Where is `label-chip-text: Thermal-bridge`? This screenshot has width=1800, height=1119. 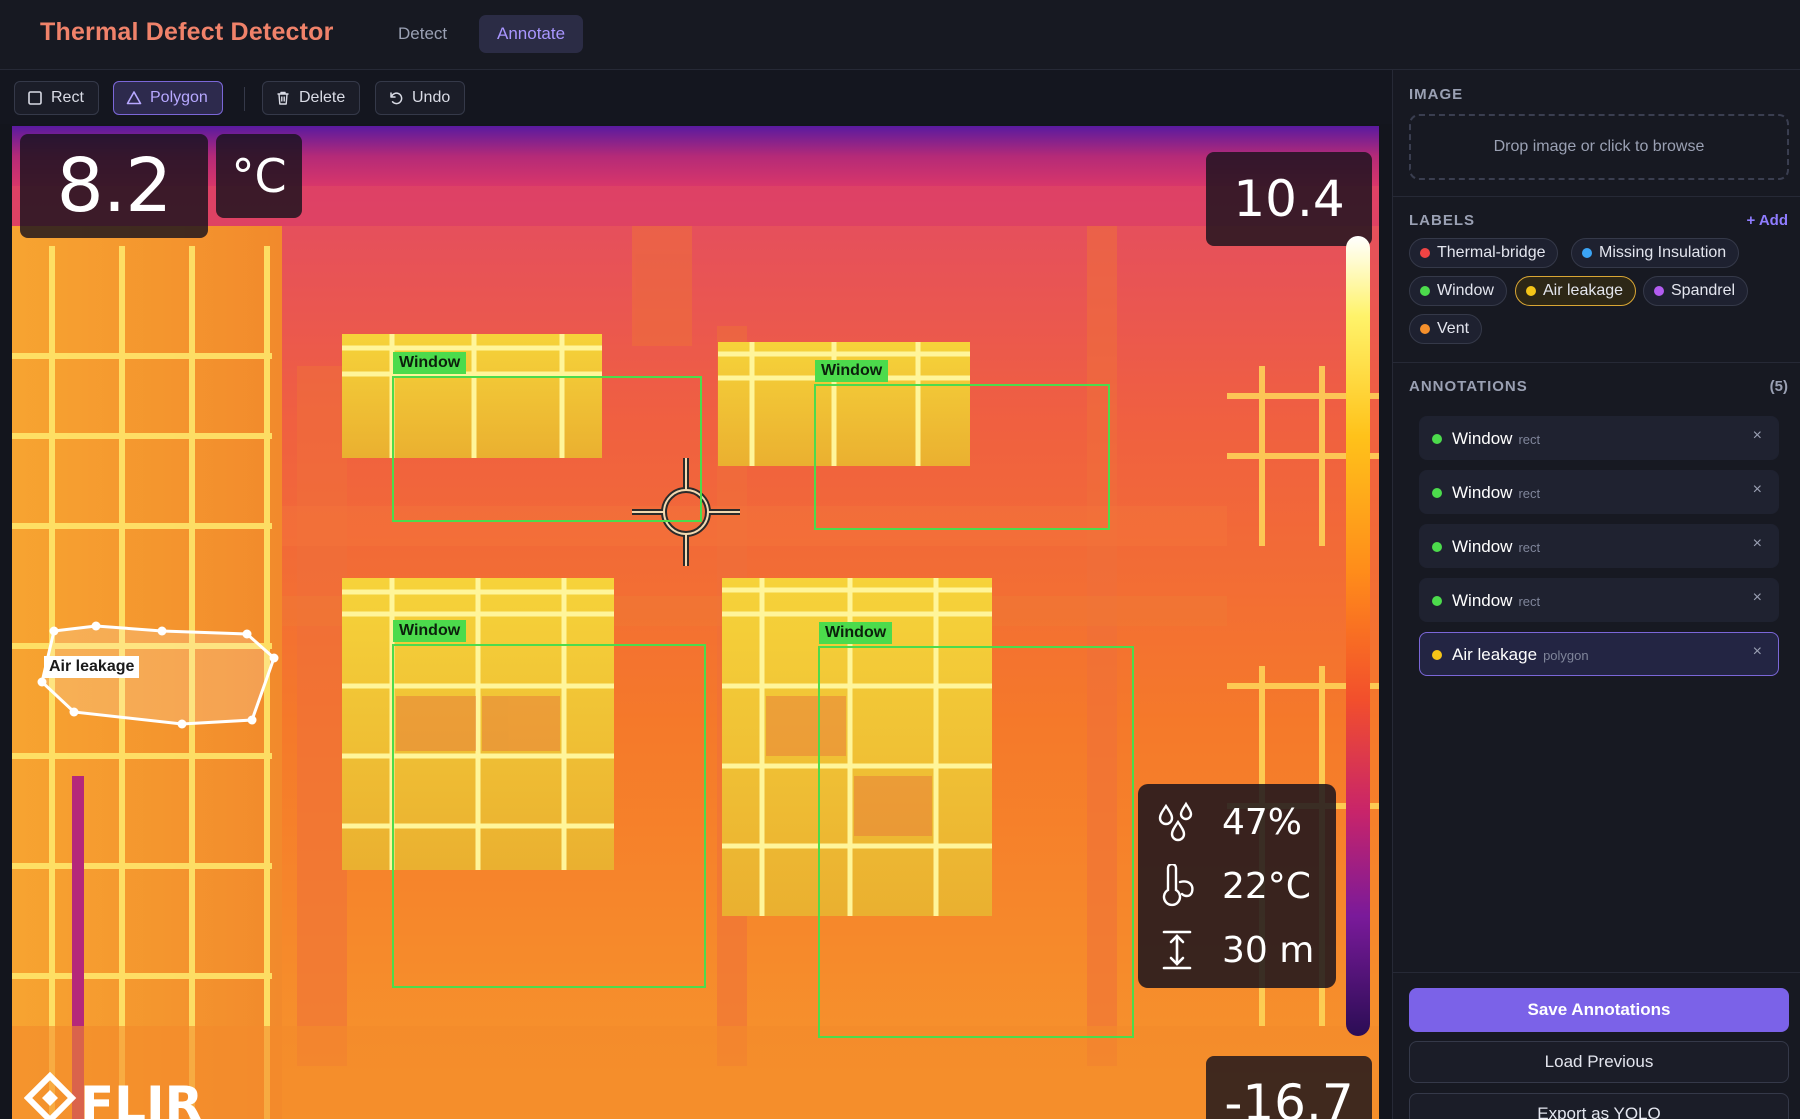
label-chip-text: Thermal-bridge is located at coordinates (1491, 252).